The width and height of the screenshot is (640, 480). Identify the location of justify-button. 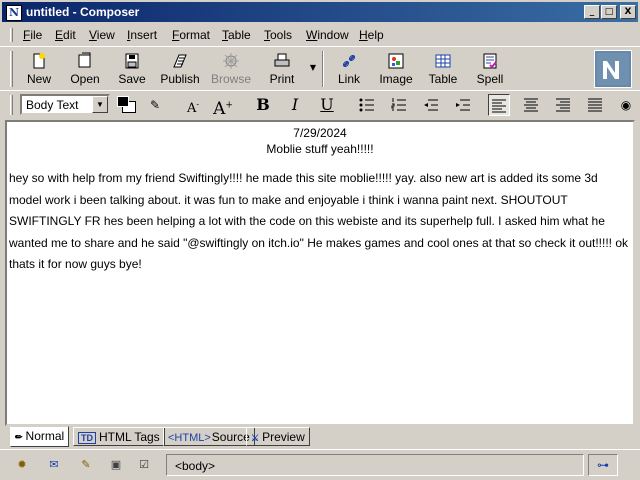
(595, 105).